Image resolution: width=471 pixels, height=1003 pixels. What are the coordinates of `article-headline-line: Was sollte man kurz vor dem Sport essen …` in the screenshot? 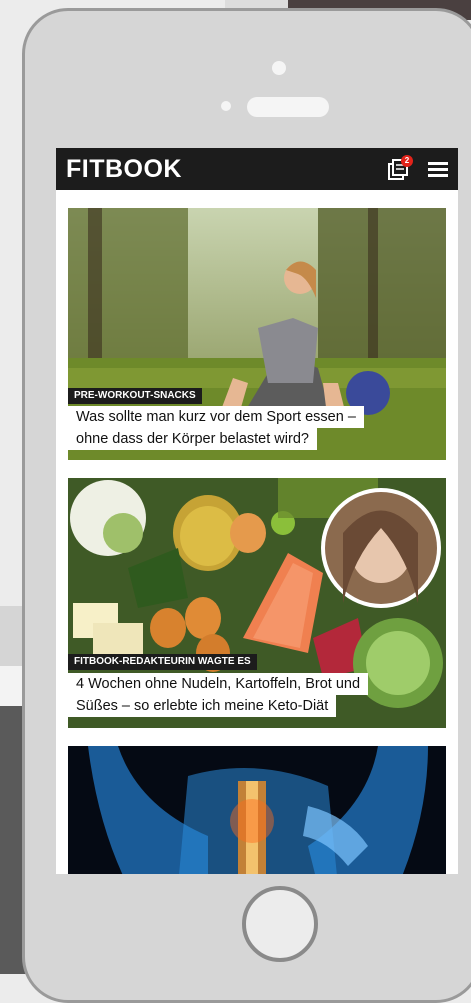 It's located at (216, 417).